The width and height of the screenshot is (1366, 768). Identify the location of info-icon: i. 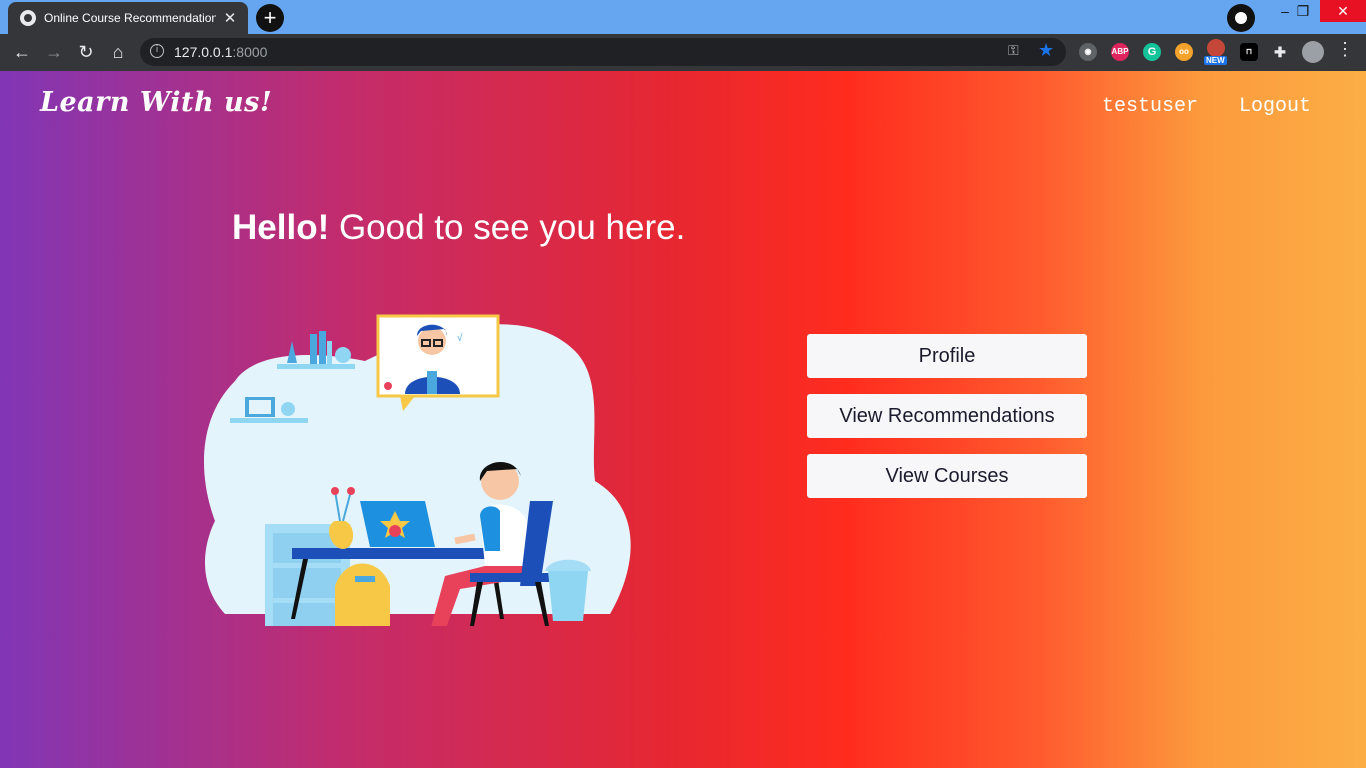
(157, 51).